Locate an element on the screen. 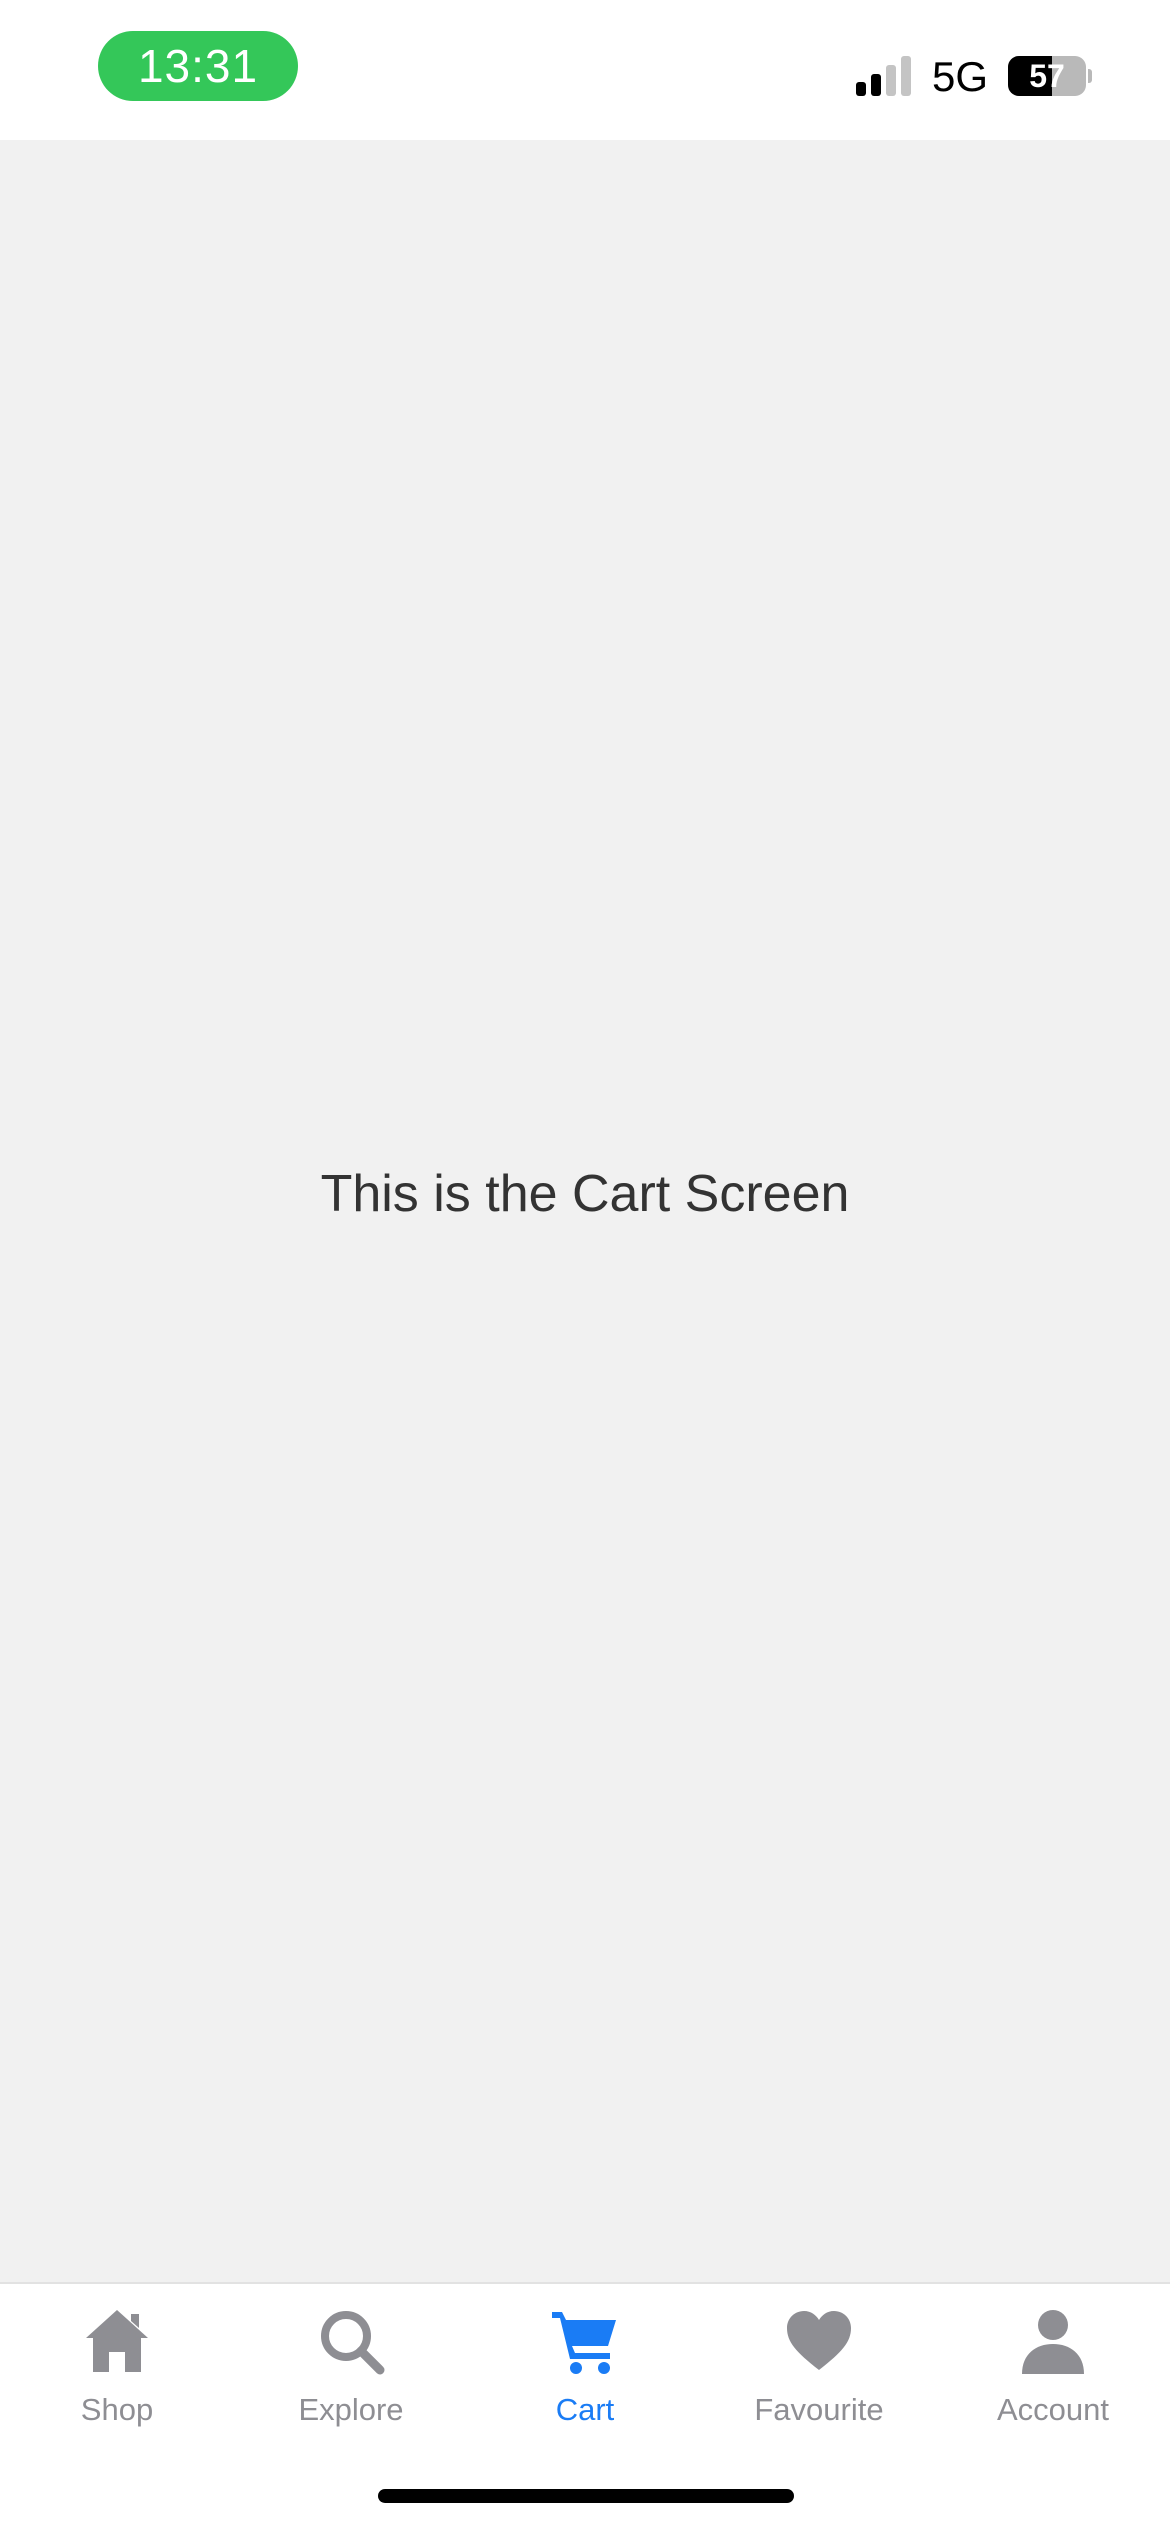 This screenshot has height=2532, width=1170. battery-body: 57 is located at coordinates (1047, 76).